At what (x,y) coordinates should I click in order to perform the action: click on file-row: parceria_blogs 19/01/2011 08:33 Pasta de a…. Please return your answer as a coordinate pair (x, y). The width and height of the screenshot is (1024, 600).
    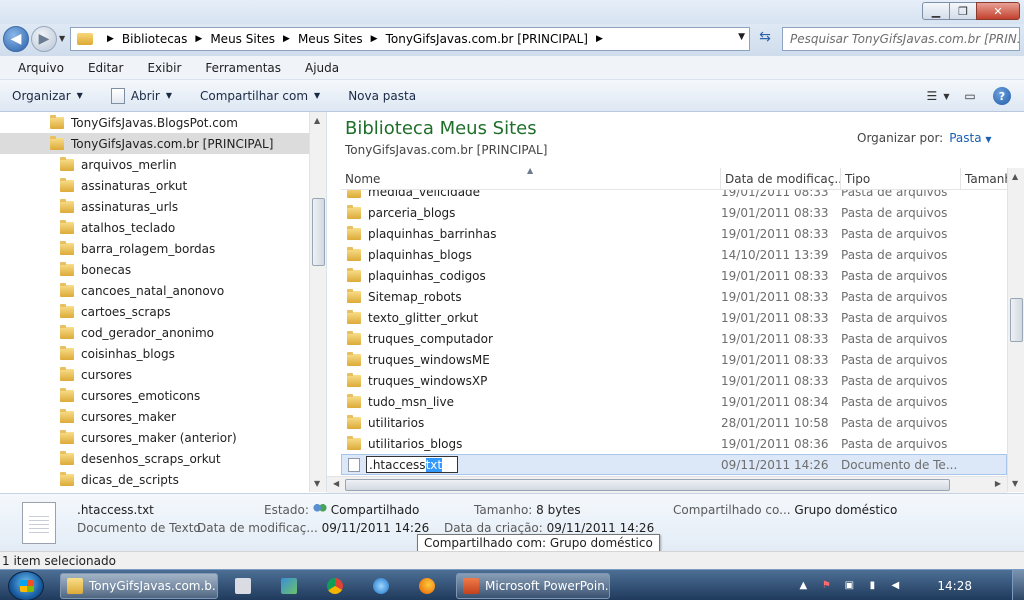
    Looking at the image, I should click on (674, 212).